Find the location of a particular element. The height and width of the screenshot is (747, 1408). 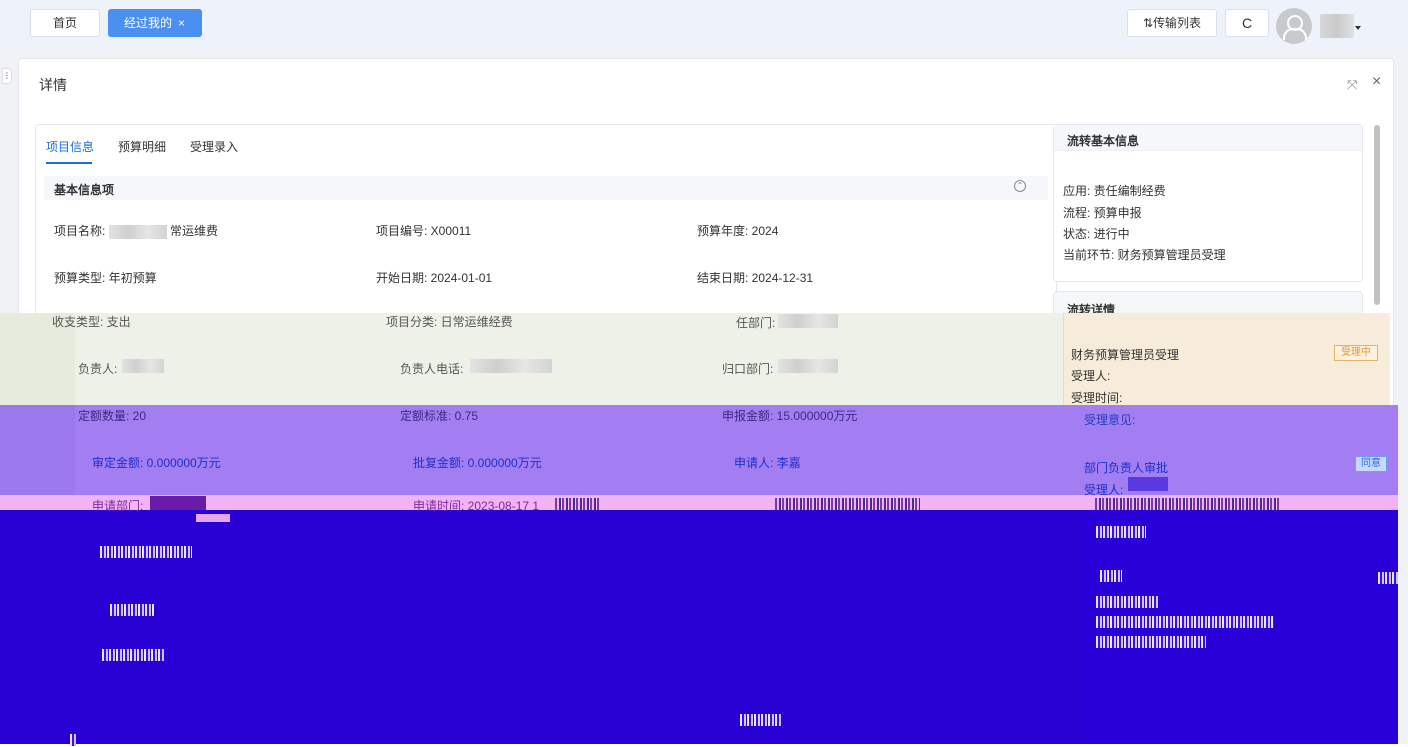

flow-node-title: 部门负责人审批 is located at coordinates (1126, 468).